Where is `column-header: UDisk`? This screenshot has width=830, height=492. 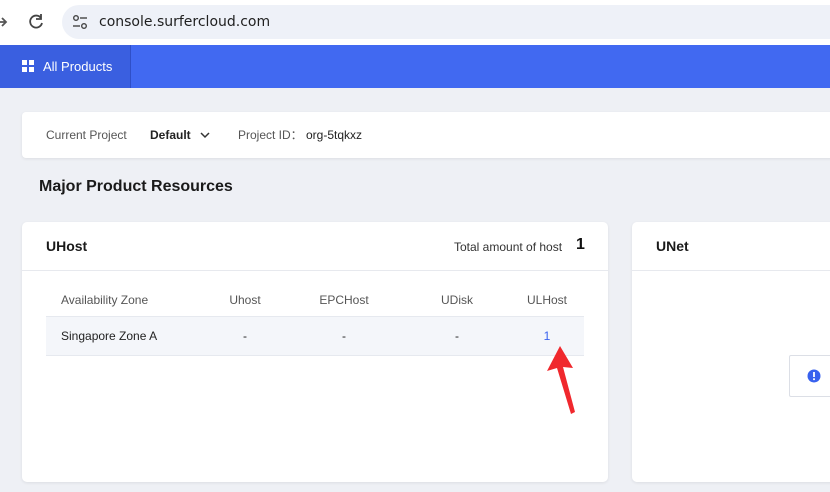 column-header: UDisk is located at coordinates (457, 300).